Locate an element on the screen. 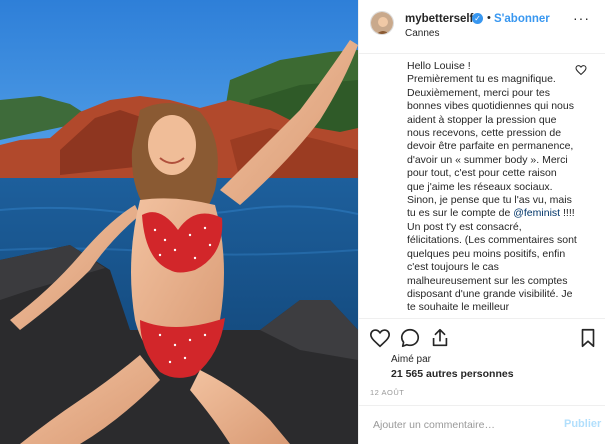 This screenshot has width=605, height=444. avatar-image is located at coordinates (382, 23).